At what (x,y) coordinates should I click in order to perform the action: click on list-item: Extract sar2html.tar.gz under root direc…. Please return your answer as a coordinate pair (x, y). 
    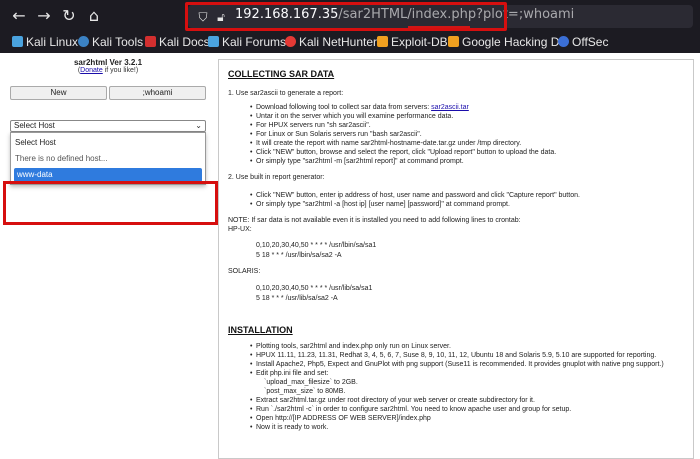
    Looking at the image, I should click on (392, 400).